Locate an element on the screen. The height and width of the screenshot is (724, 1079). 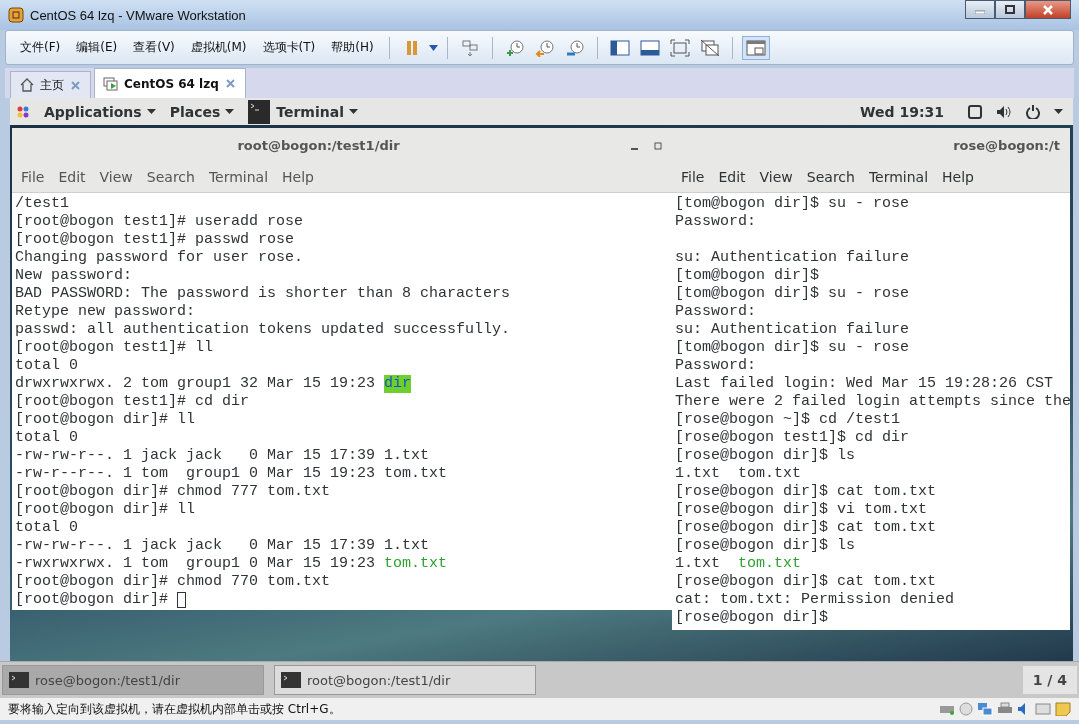
clock-arrow-icon is located at coordinates (544, 47).